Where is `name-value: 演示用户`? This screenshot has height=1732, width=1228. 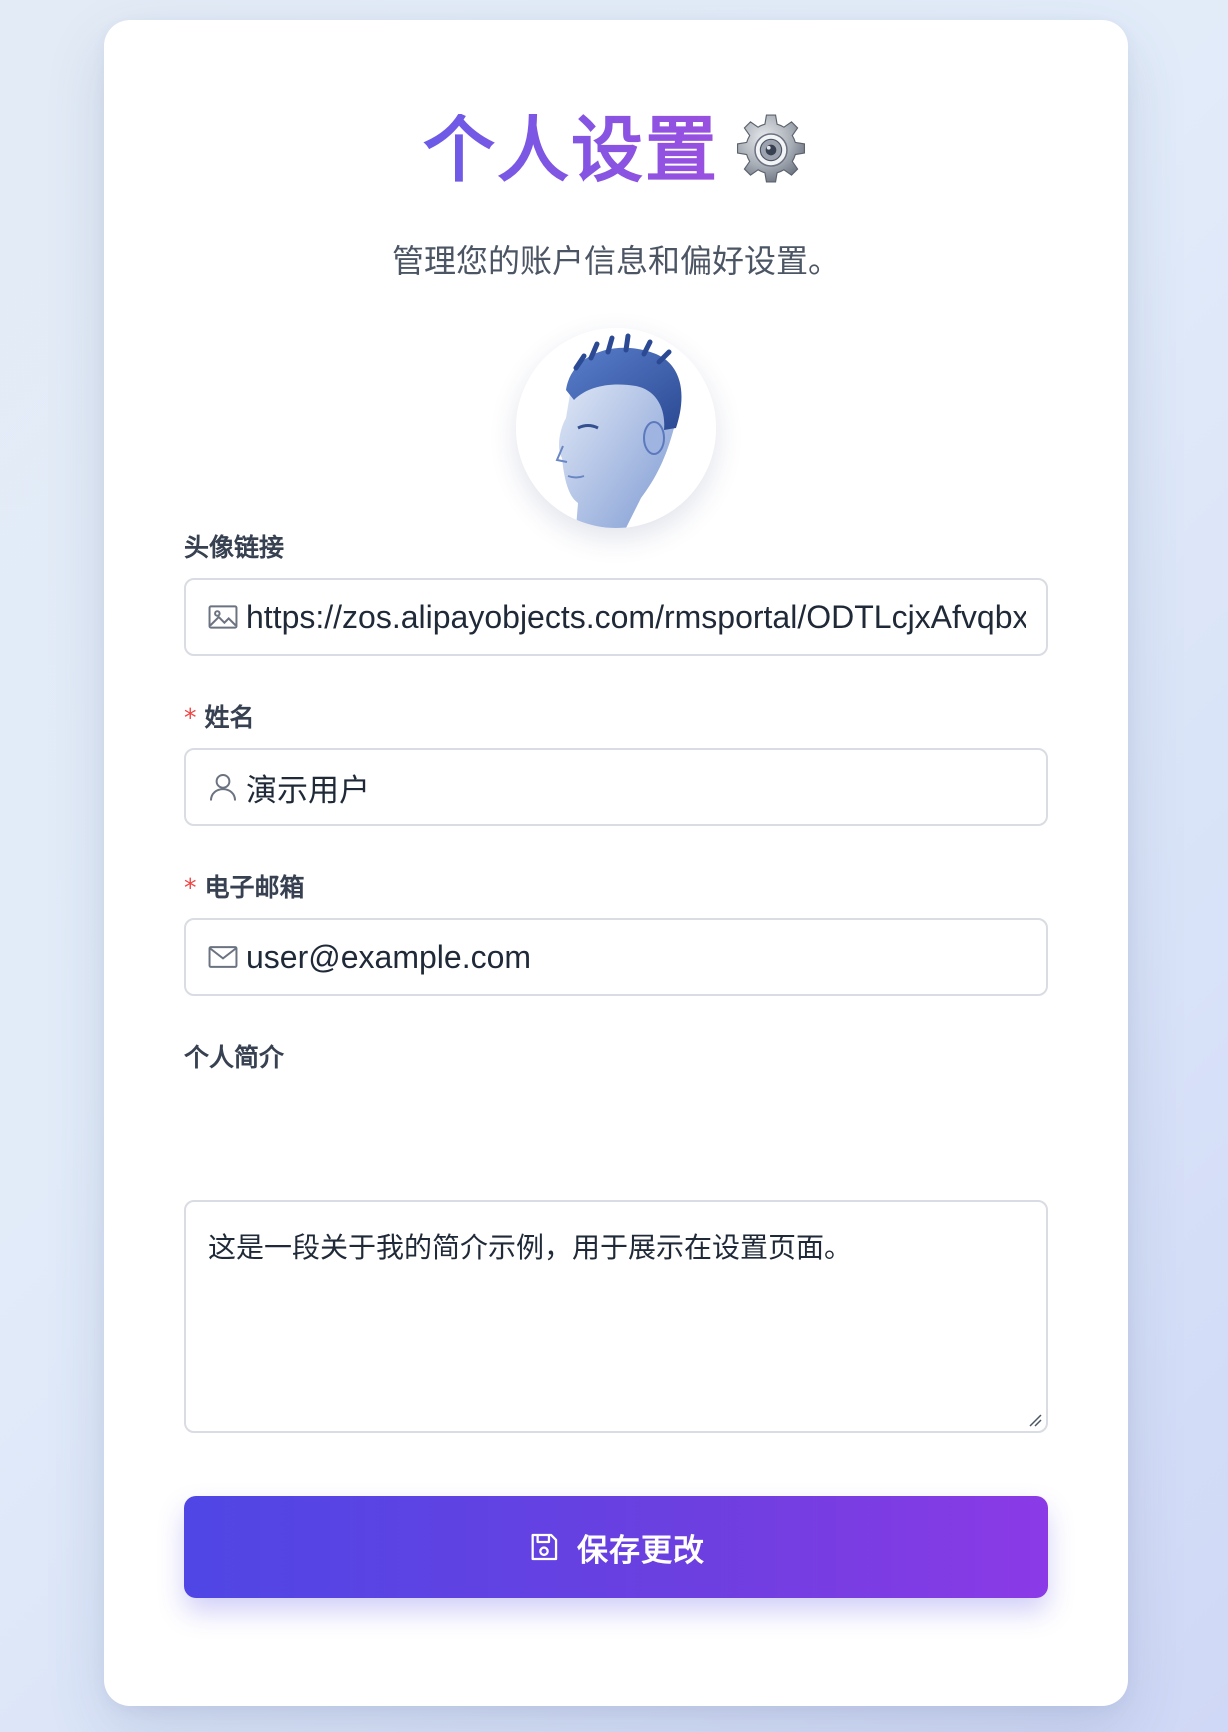 name-value: 演示用户 is located at coordinates (308, 790).